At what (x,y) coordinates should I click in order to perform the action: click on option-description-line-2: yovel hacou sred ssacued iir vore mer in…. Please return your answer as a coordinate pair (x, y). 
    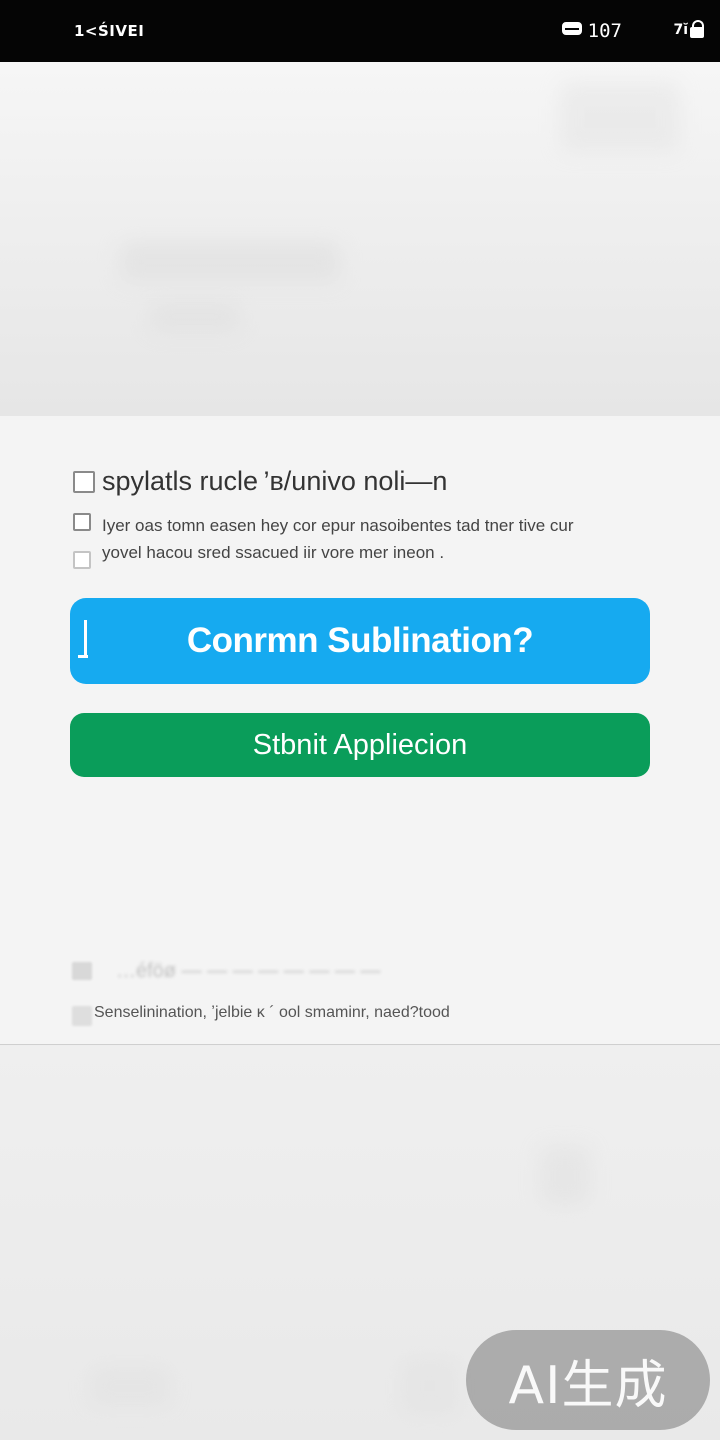
    Looking at the image, I should click on (273, 552).